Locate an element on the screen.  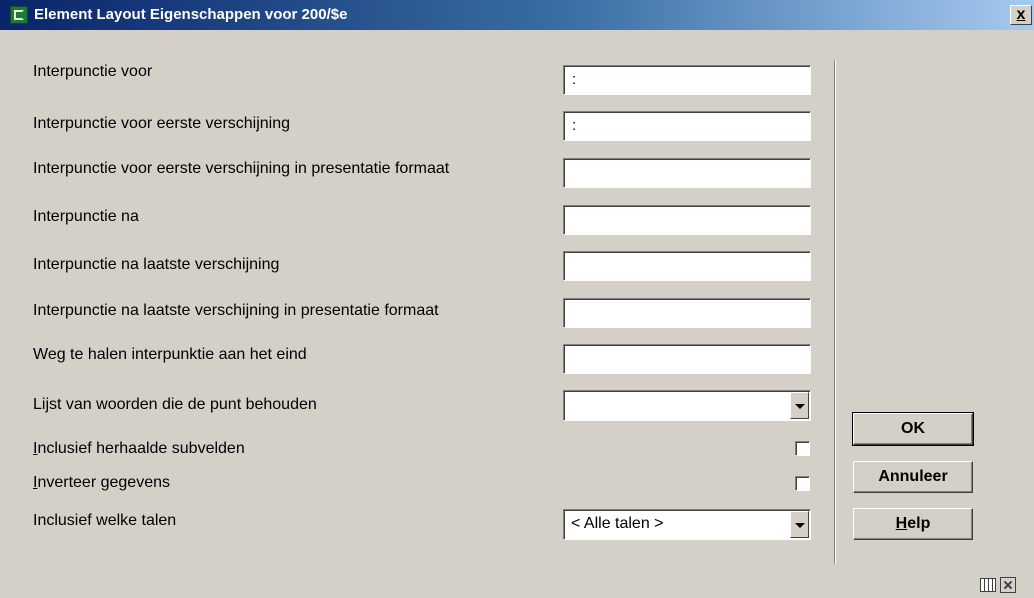
interpunctie-na-input is located at coordinates (687, 220).